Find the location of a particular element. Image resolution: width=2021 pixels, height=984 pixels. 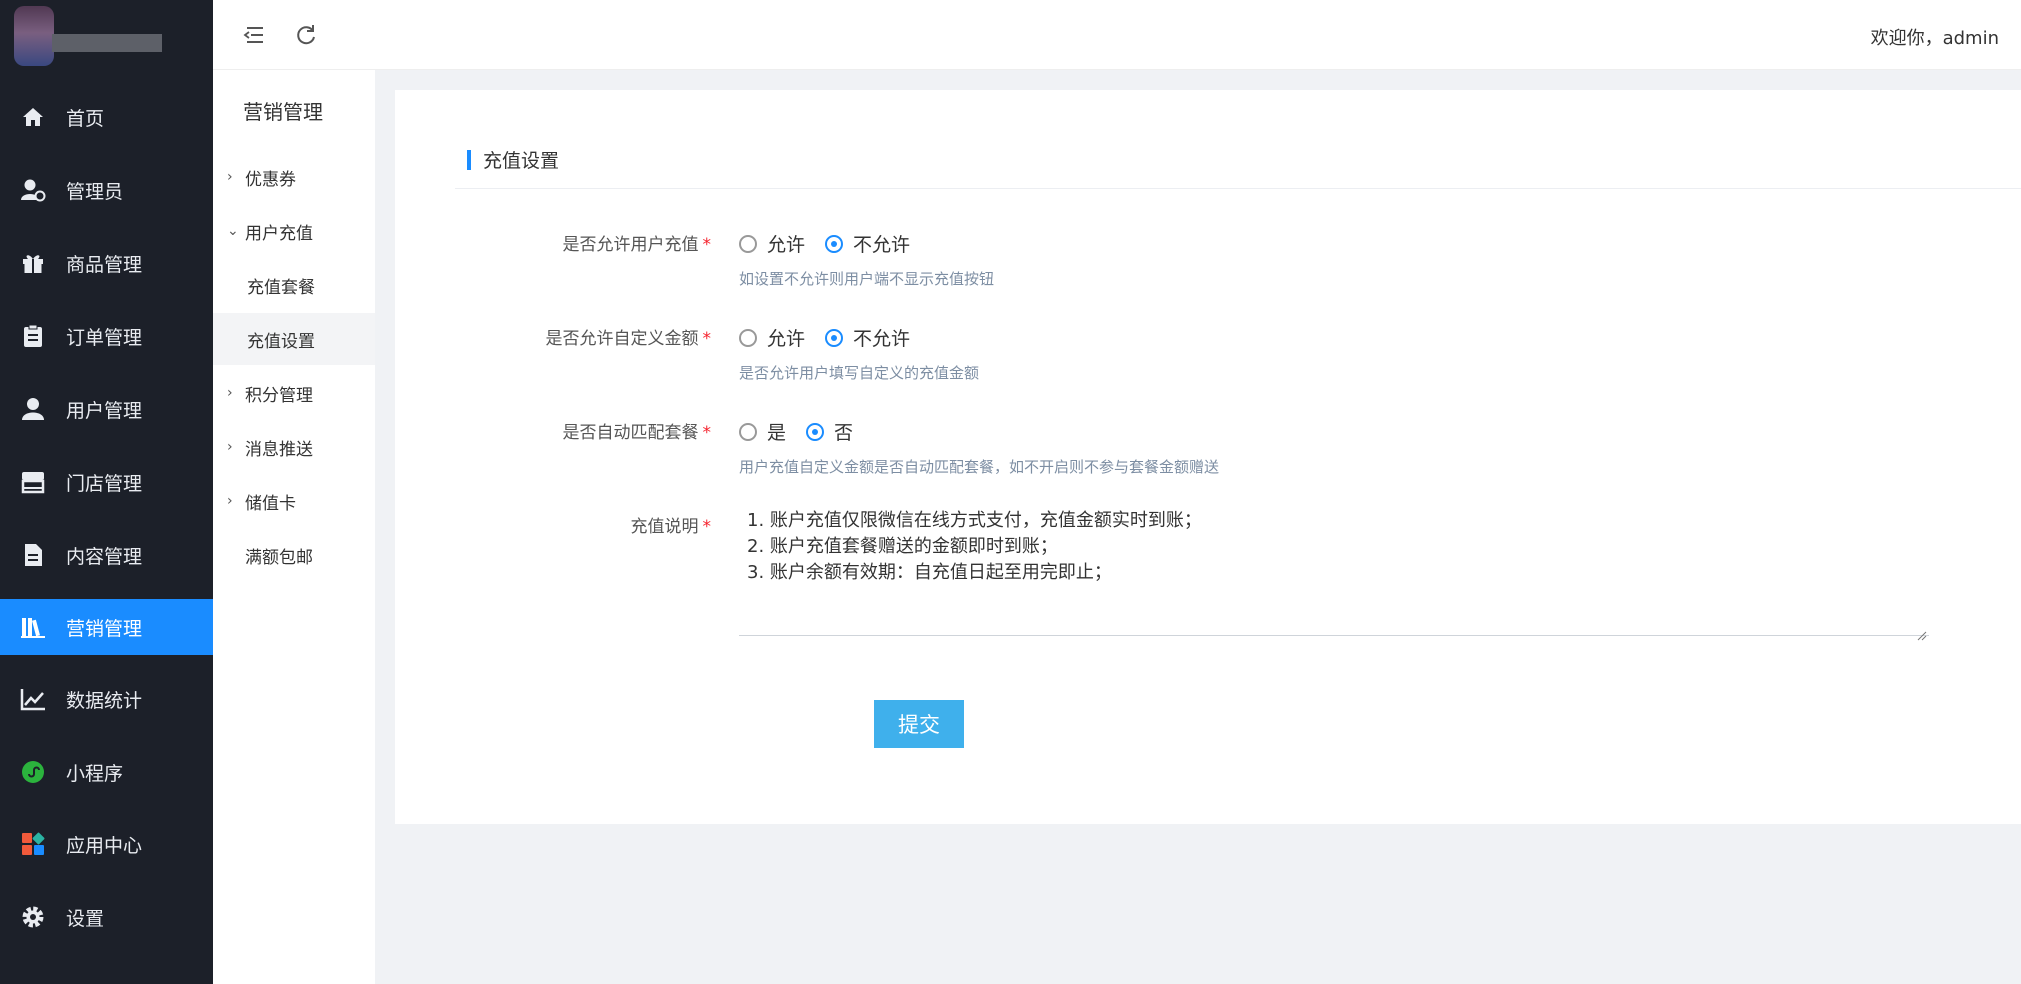

sidebar-item-admin: 管理员 is located at coordinates (106, 190).